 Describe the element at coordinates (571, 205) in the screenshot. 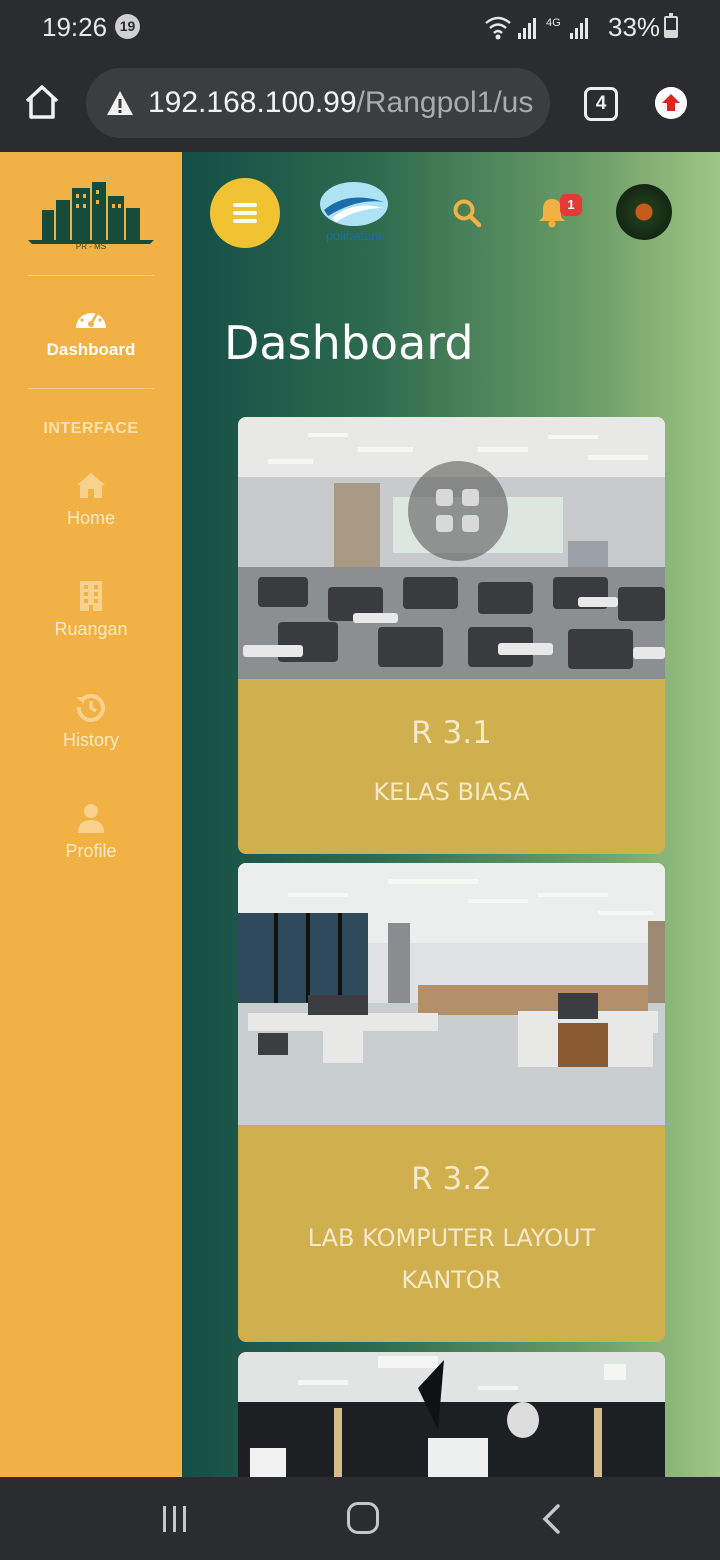

I see `notification-badge: 1` at that location.